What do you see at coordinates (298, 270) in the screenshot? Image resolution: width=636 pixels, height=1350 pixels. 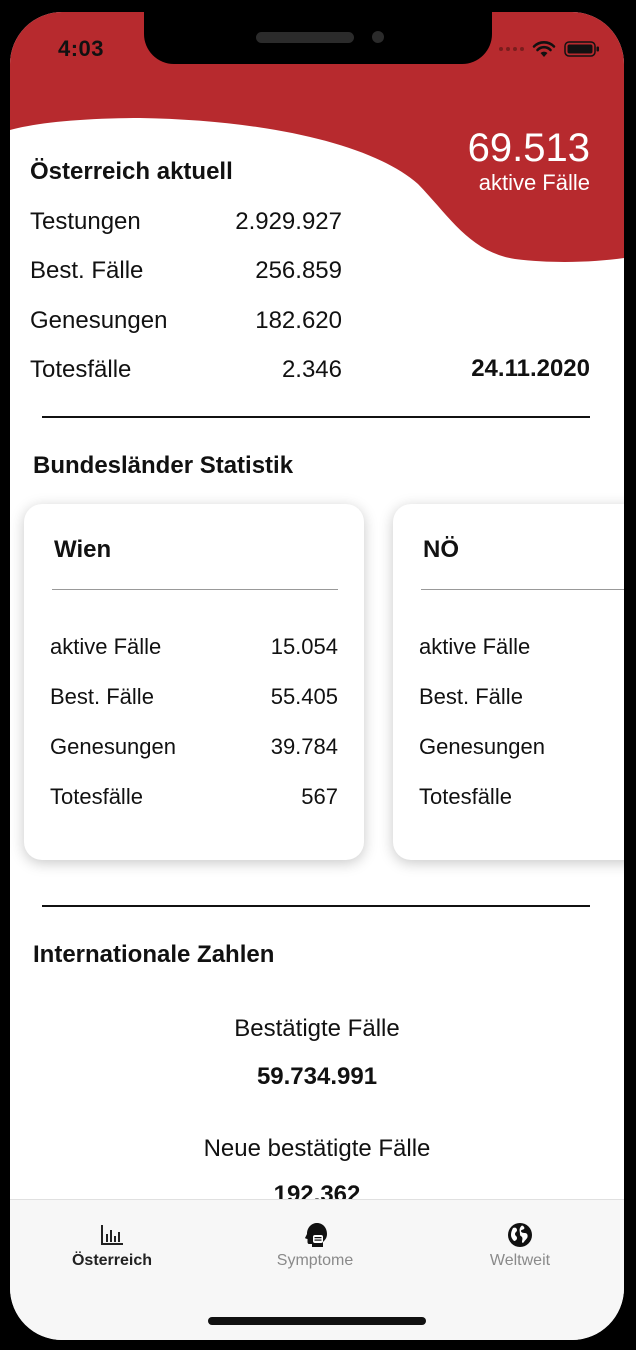 I see `stat-value: 256.859` at bounding box center [298, 270].